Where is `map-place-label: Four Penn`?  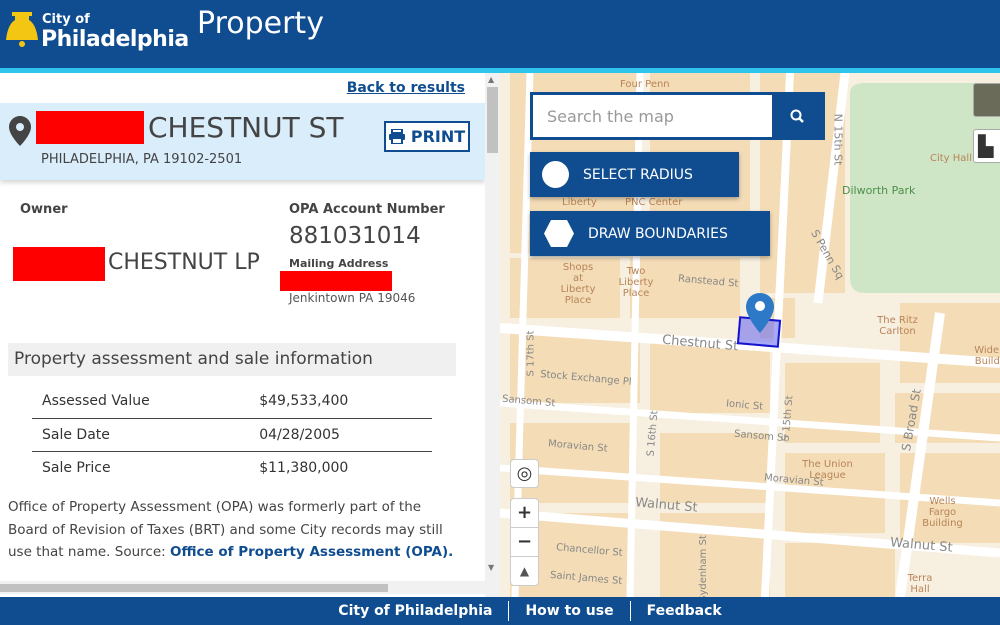 map-place-label: Four Penn is located at coordinates (645, 84).